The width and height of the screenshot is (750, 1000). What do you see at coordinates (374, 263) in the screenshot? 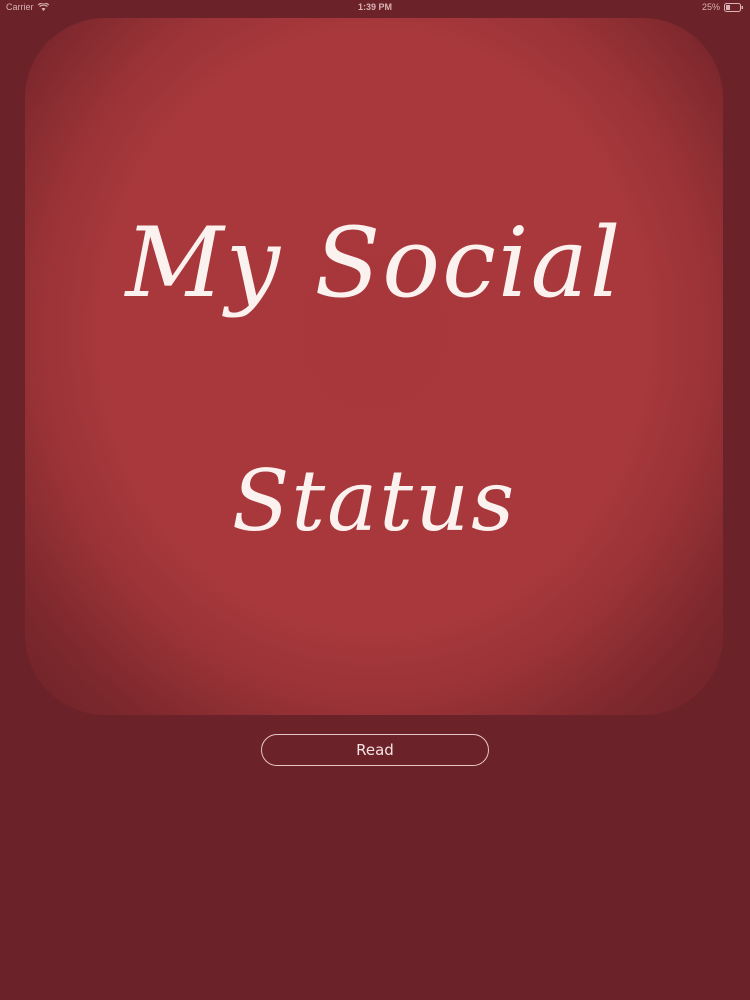
I see `hero-title-line-1: My Social` at bounding box center [374, 263].